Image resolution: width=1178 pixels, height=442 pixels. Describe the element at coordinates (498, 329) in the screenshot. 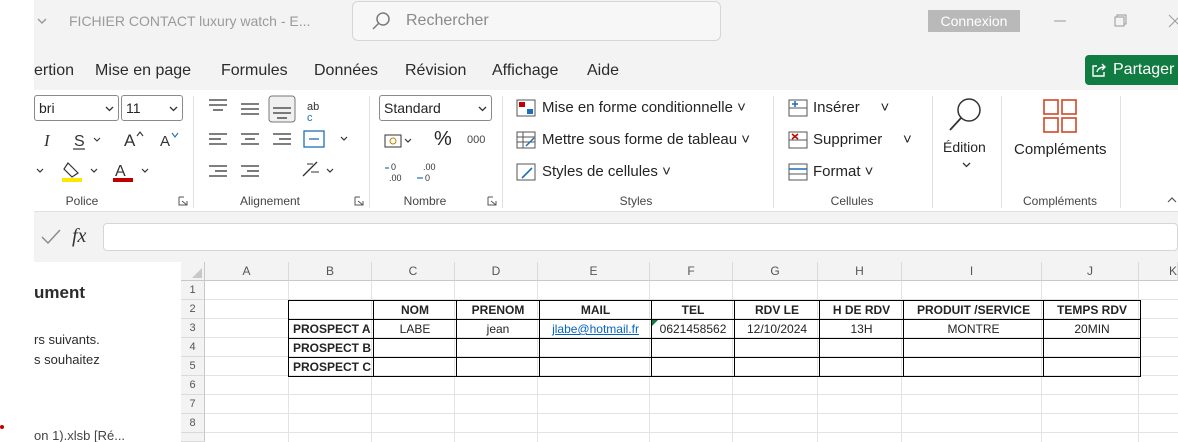

I see `table-cell: jean` at that location.